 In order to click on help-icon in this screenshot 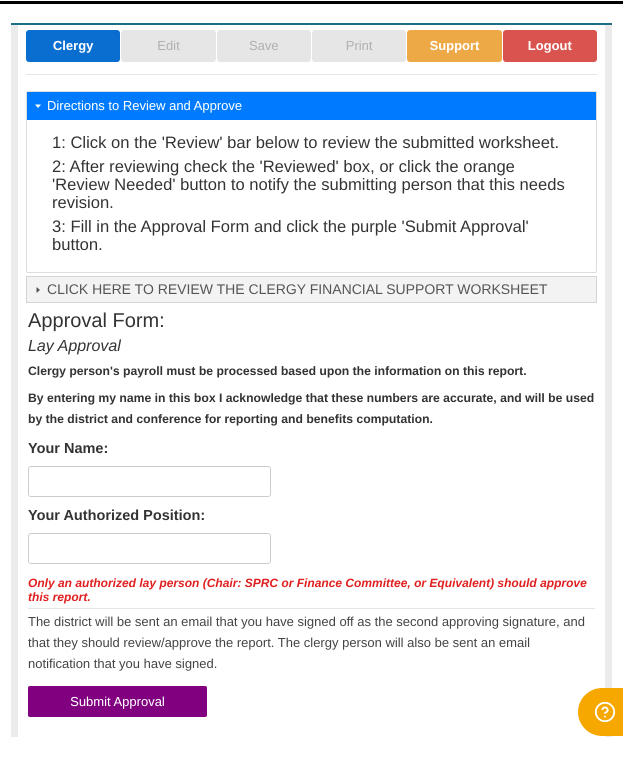, I will do `click(605, 712)`.